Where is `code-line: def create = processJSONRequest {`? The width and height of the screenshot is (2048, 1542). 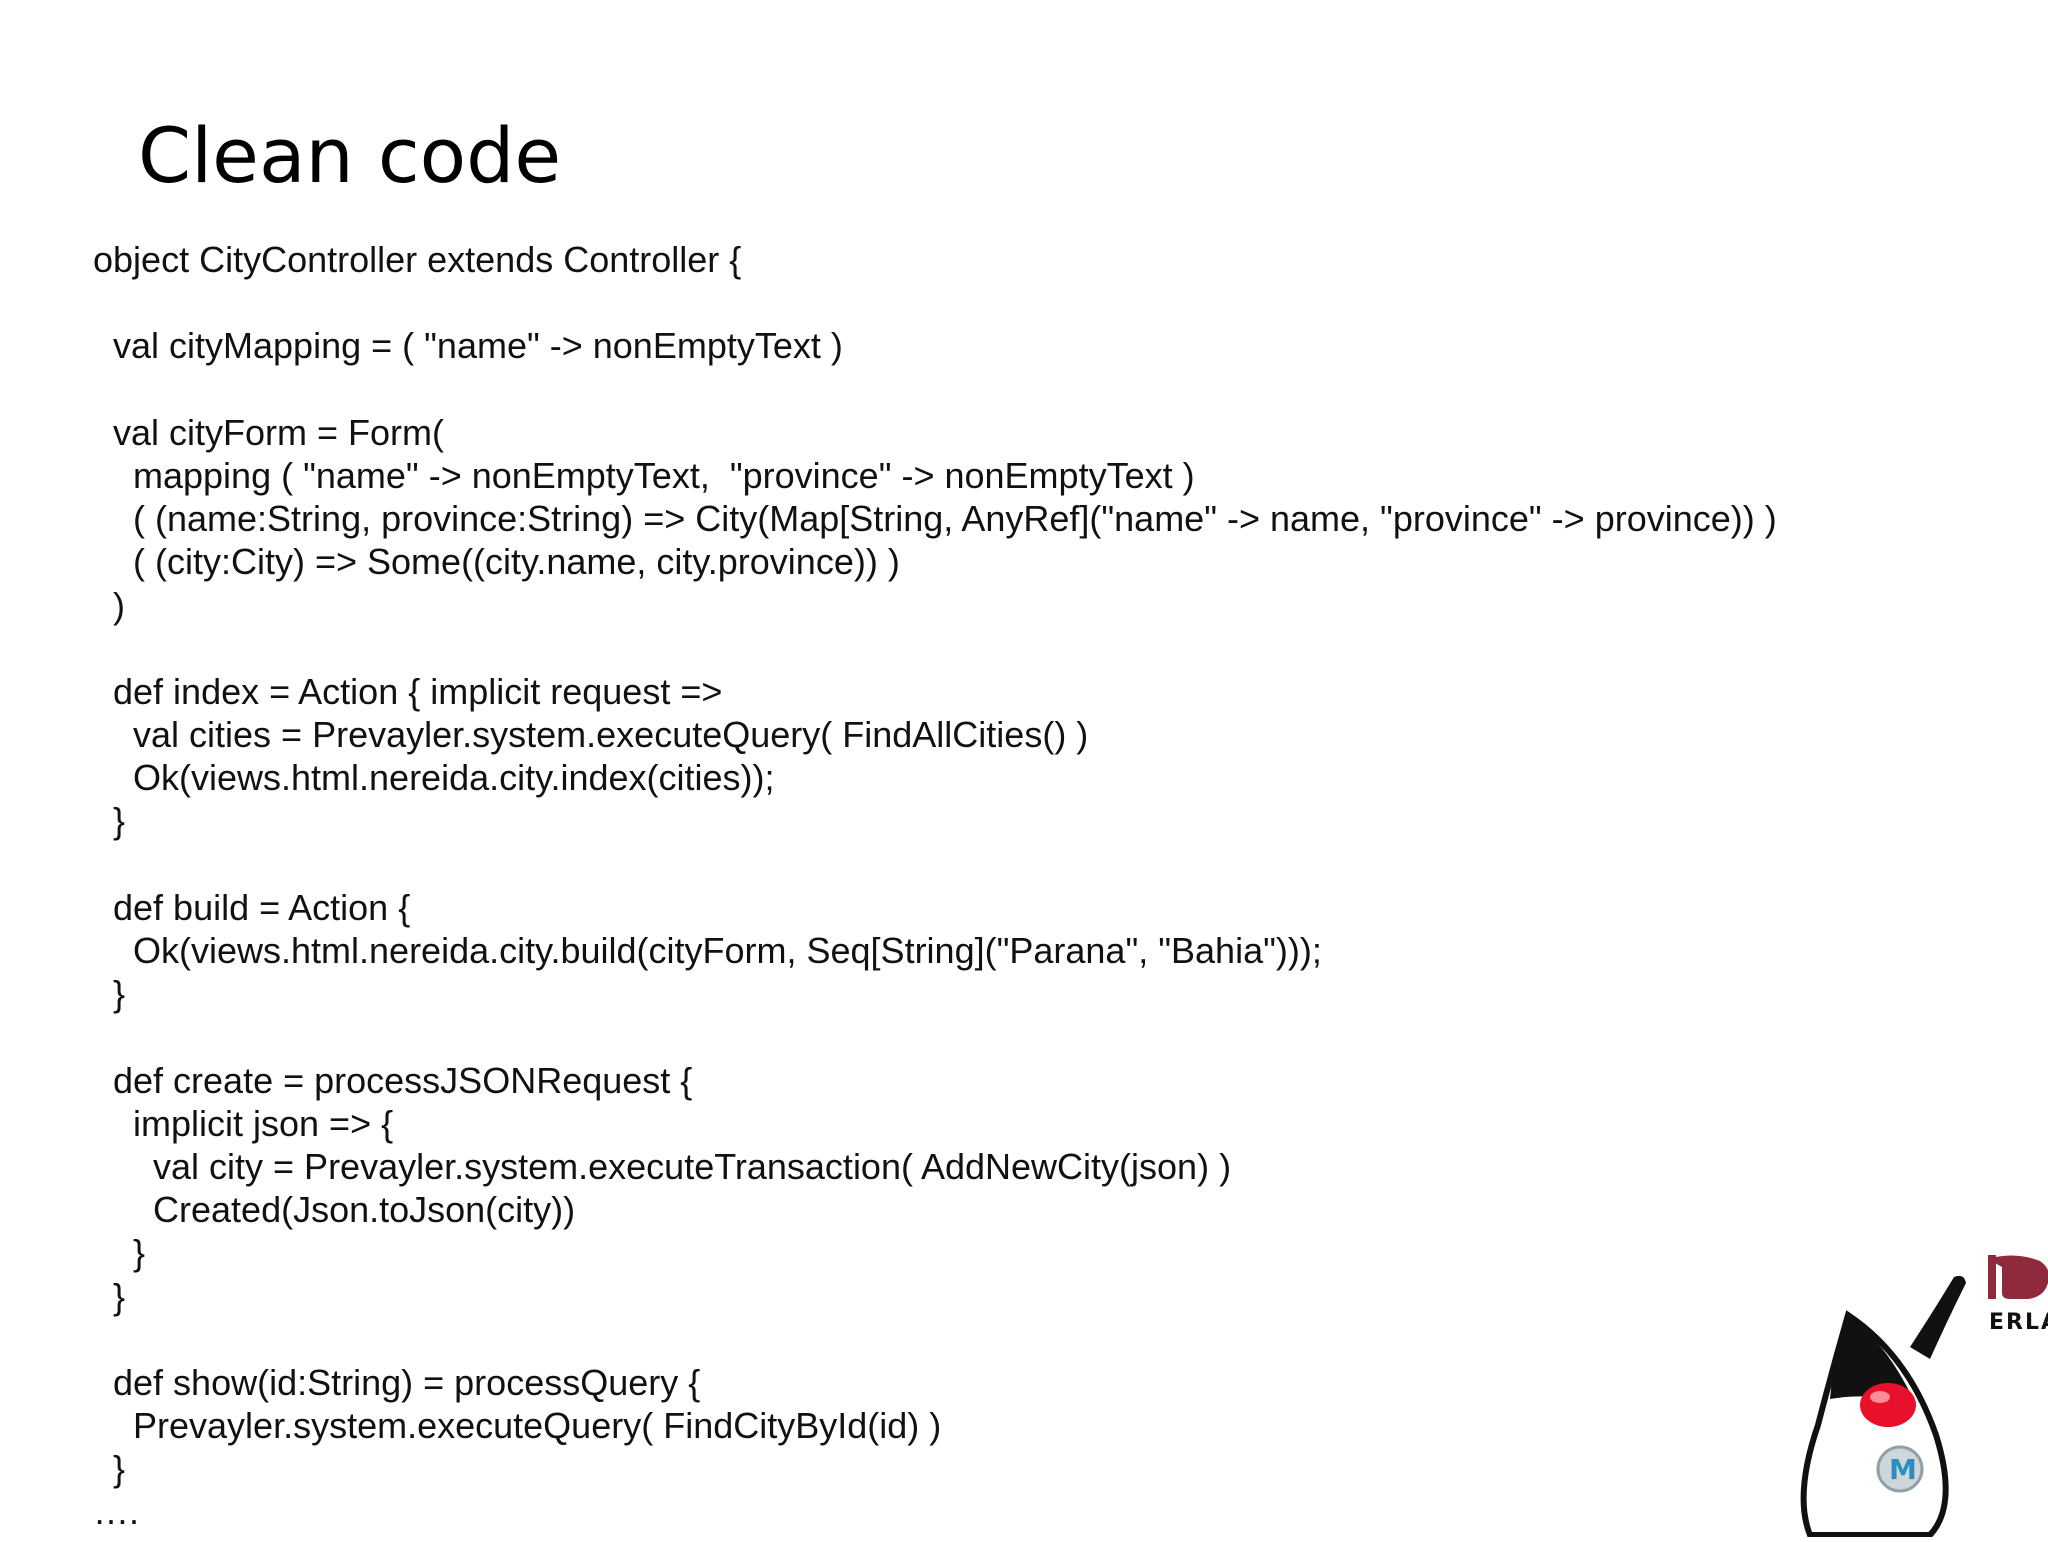
code-line: def create = processJSONRequest { is located at coordinates (393, 1080).